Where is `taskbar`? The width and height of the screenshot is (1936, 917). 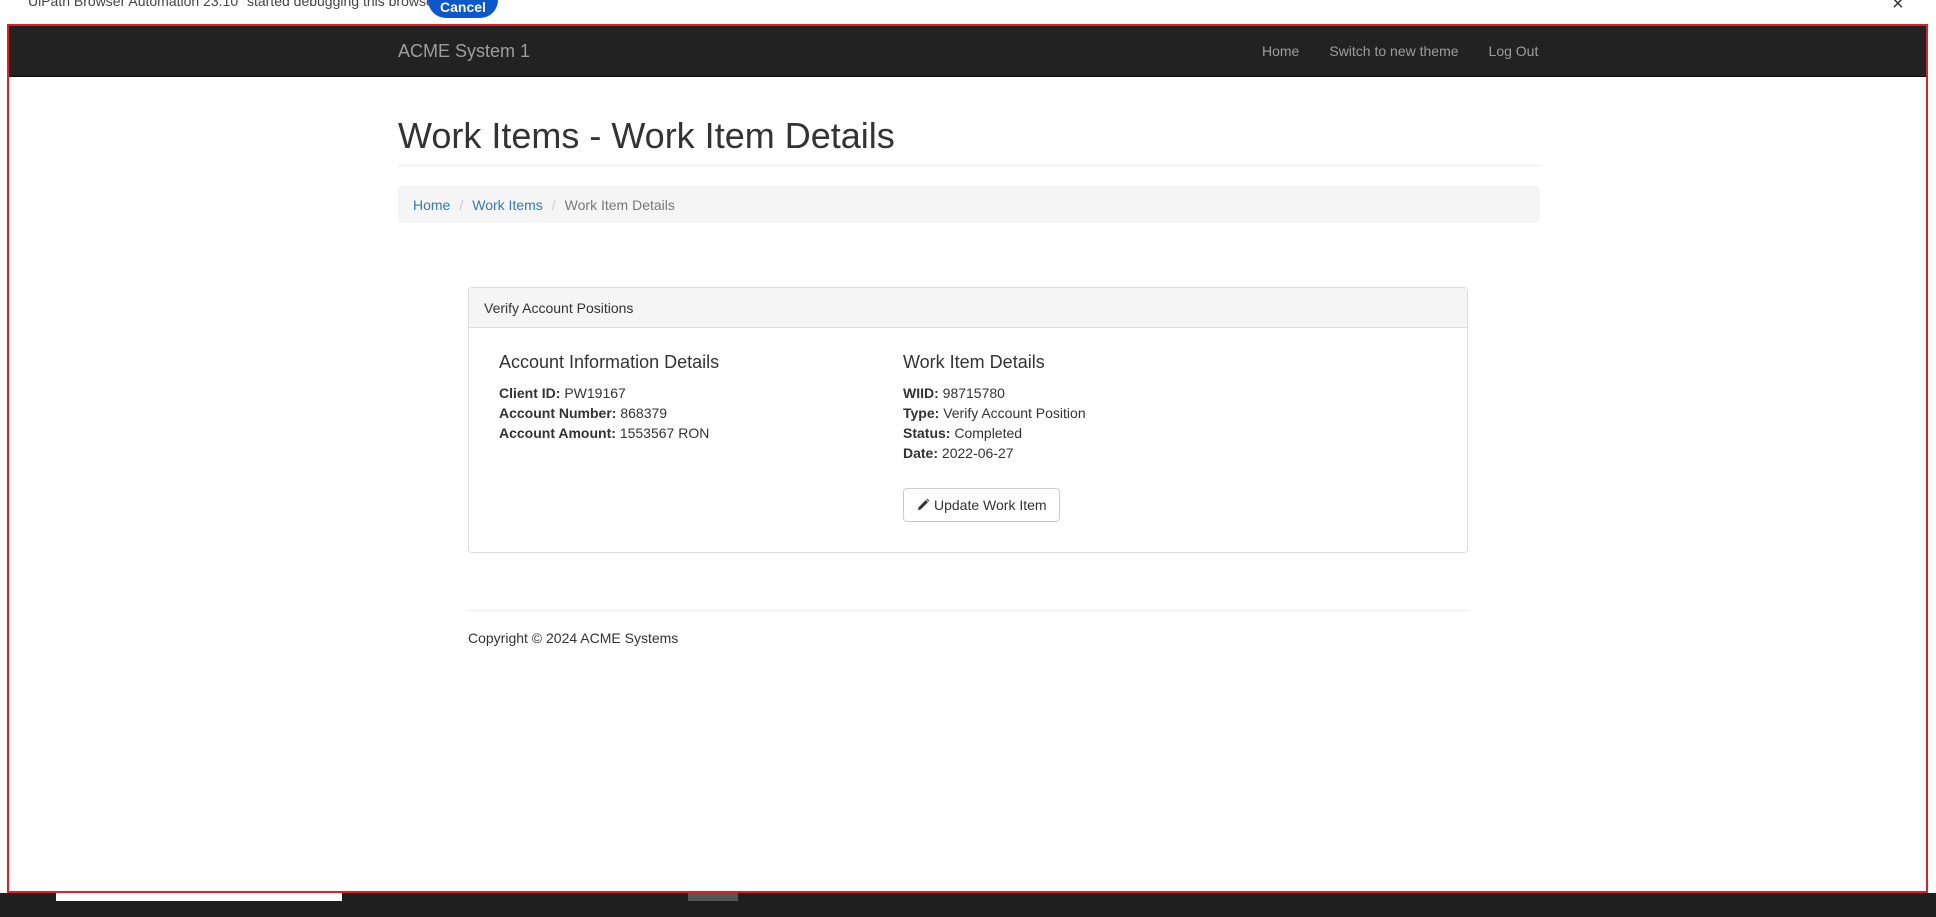
taskbar is located at coordinates (968, 905).